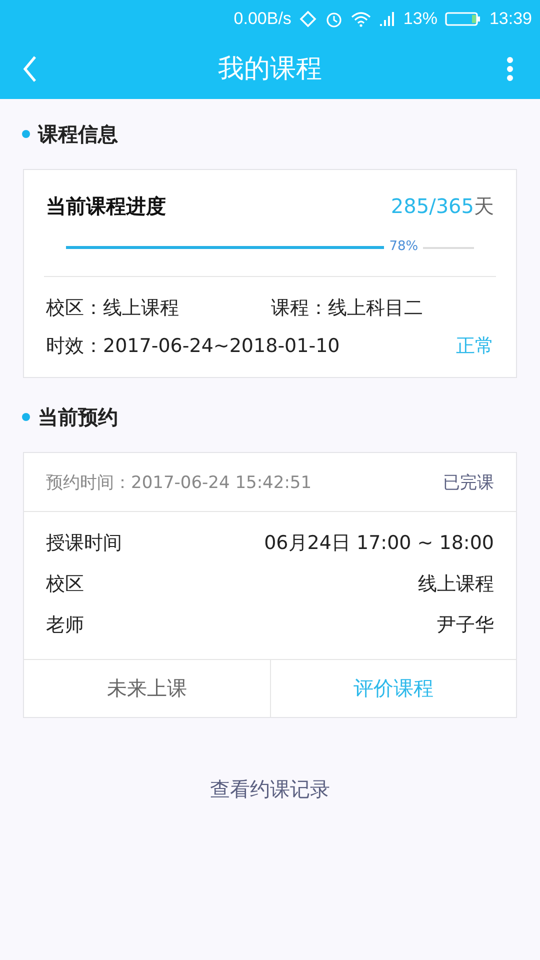  What do you see at coordinates (78, 134) in the screenshot?
I see `section-heading: 课程信息` at bounding box center [78, 134].